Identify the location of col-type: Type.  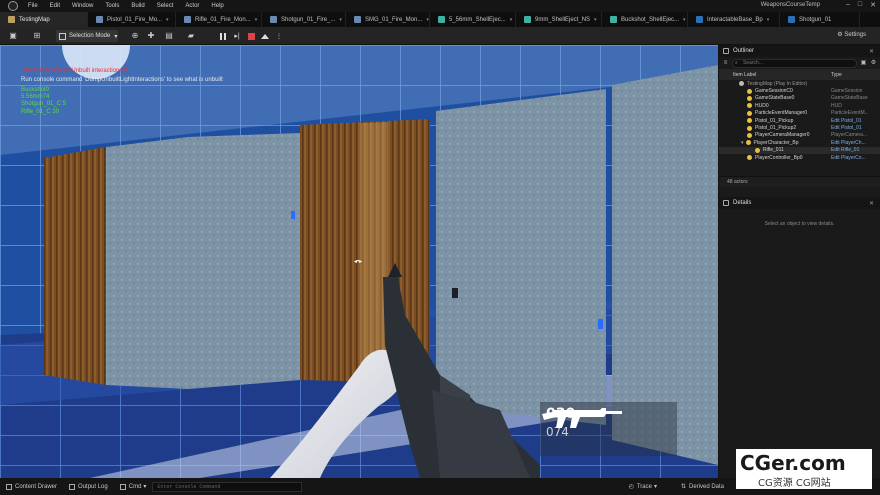
(836, 75).